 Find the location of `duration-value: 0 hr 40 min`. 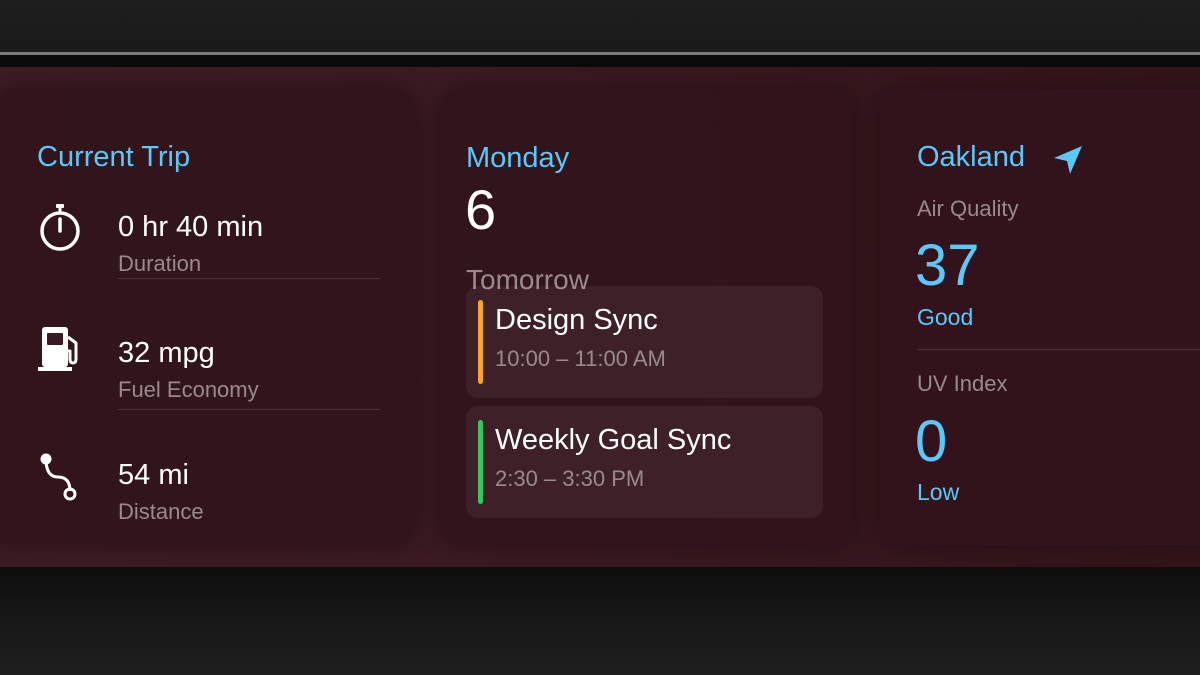

duration-value: 0 hr 40 min is located at coordinates (191, 227).